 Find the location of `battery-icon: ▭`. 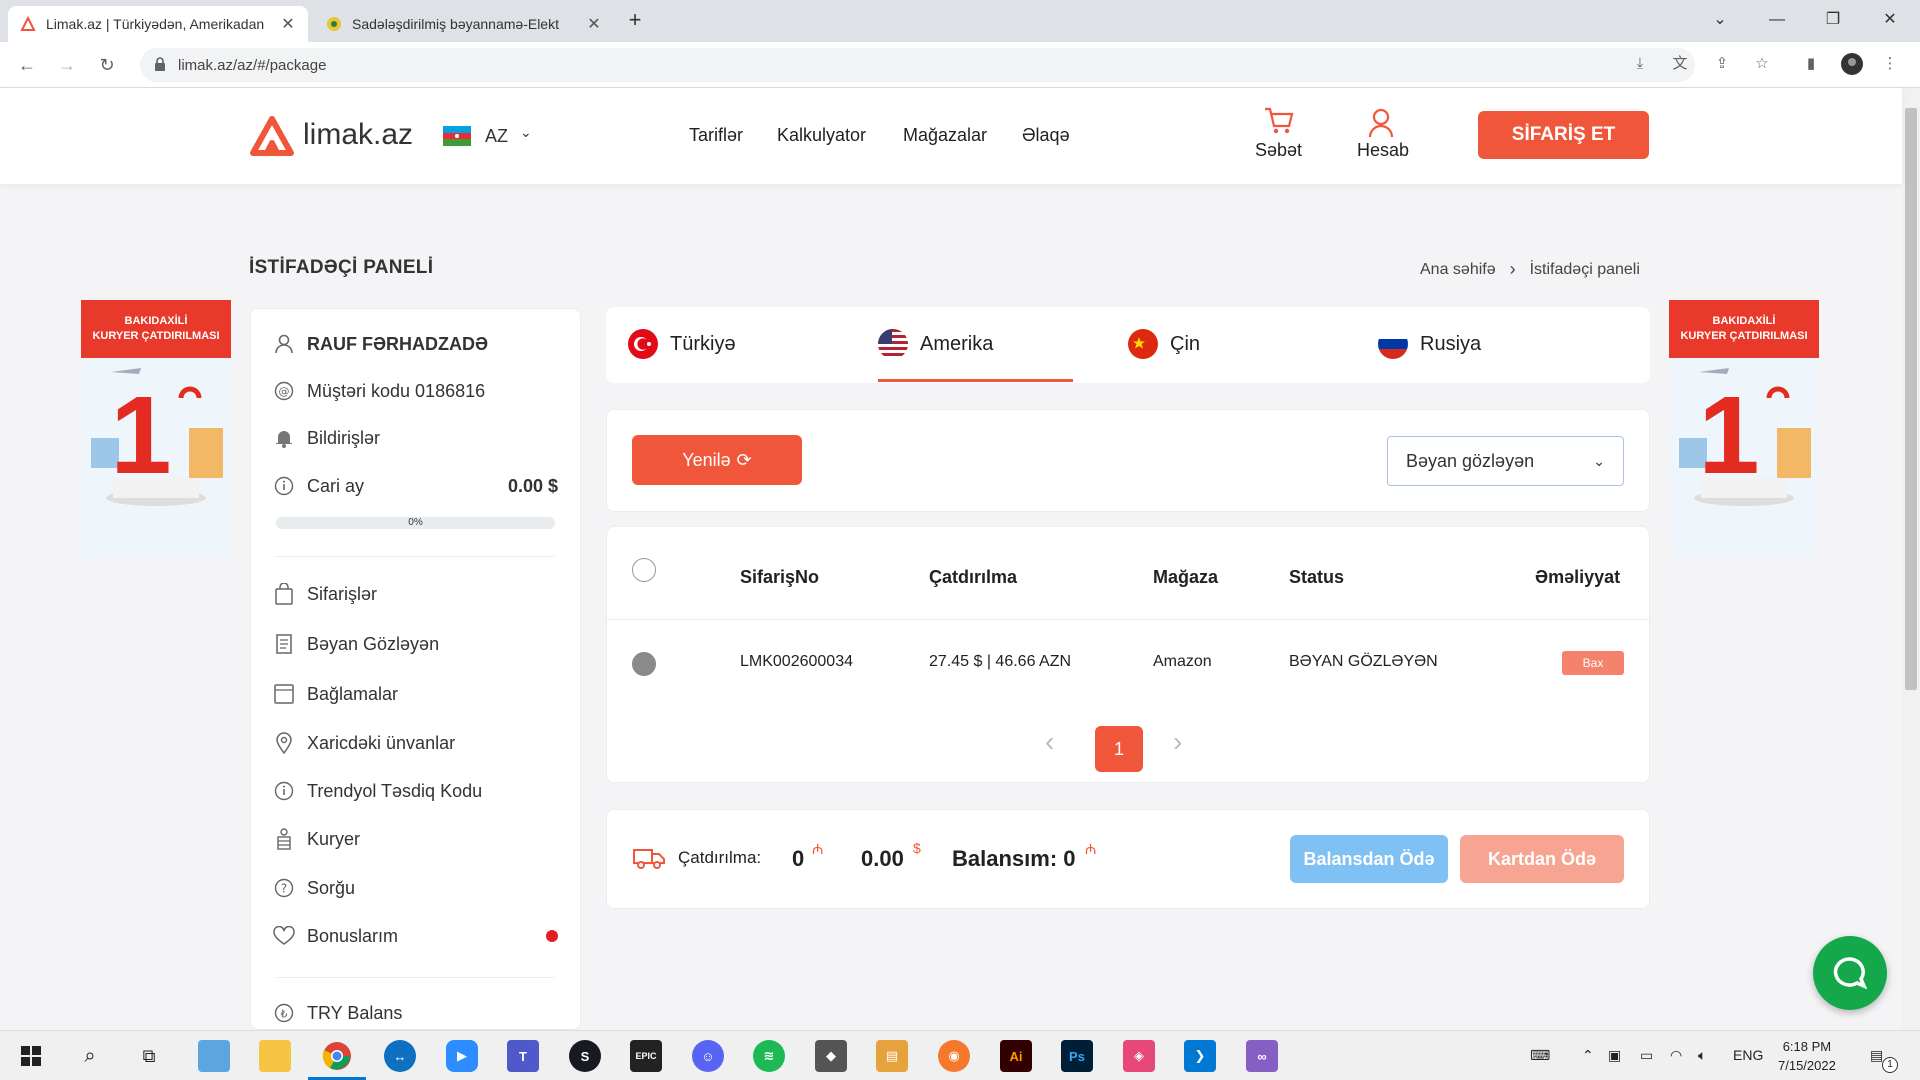

battery-icon: ▭ is located at coordinates (1646, 1055).